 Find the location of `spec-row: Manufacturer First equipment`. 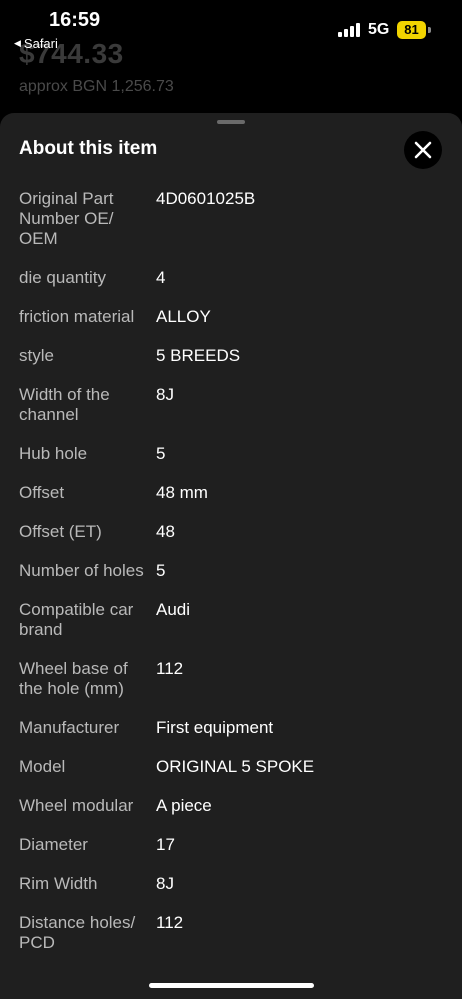

spec-row: Manufacturer First equipment is located at coordinates (231, 728).